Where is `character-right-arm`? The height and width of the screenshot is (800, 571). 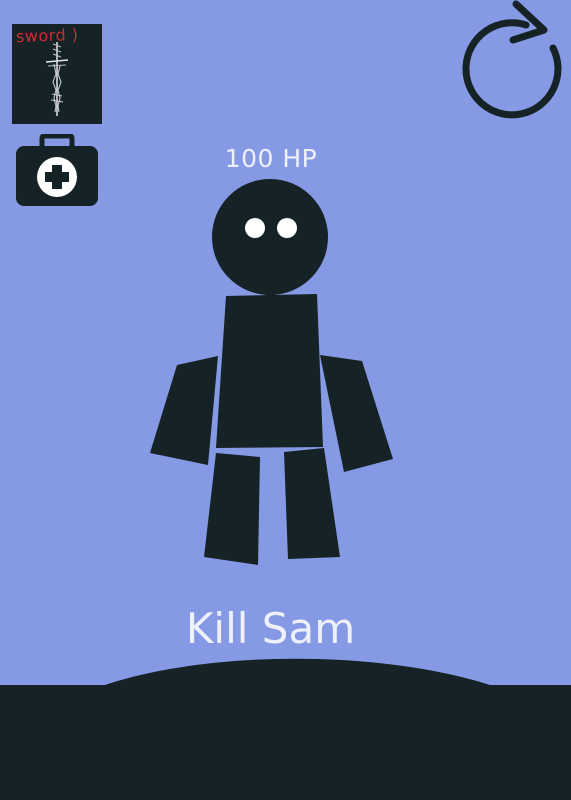 character-right-arm is located at coordinates (356, 413).